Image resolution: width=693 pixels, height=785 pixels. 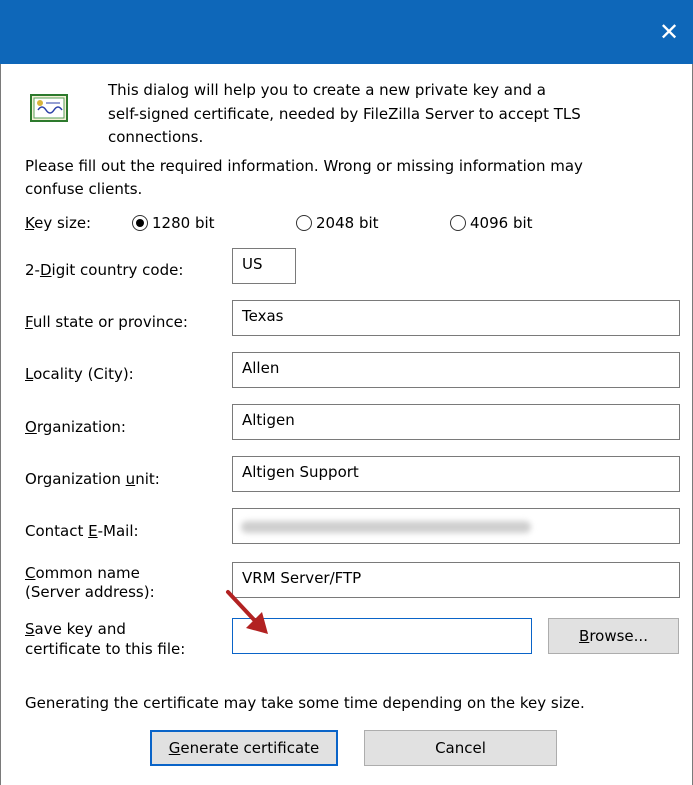 I want to click on state-input: Texas, so click(x=456, y=318).